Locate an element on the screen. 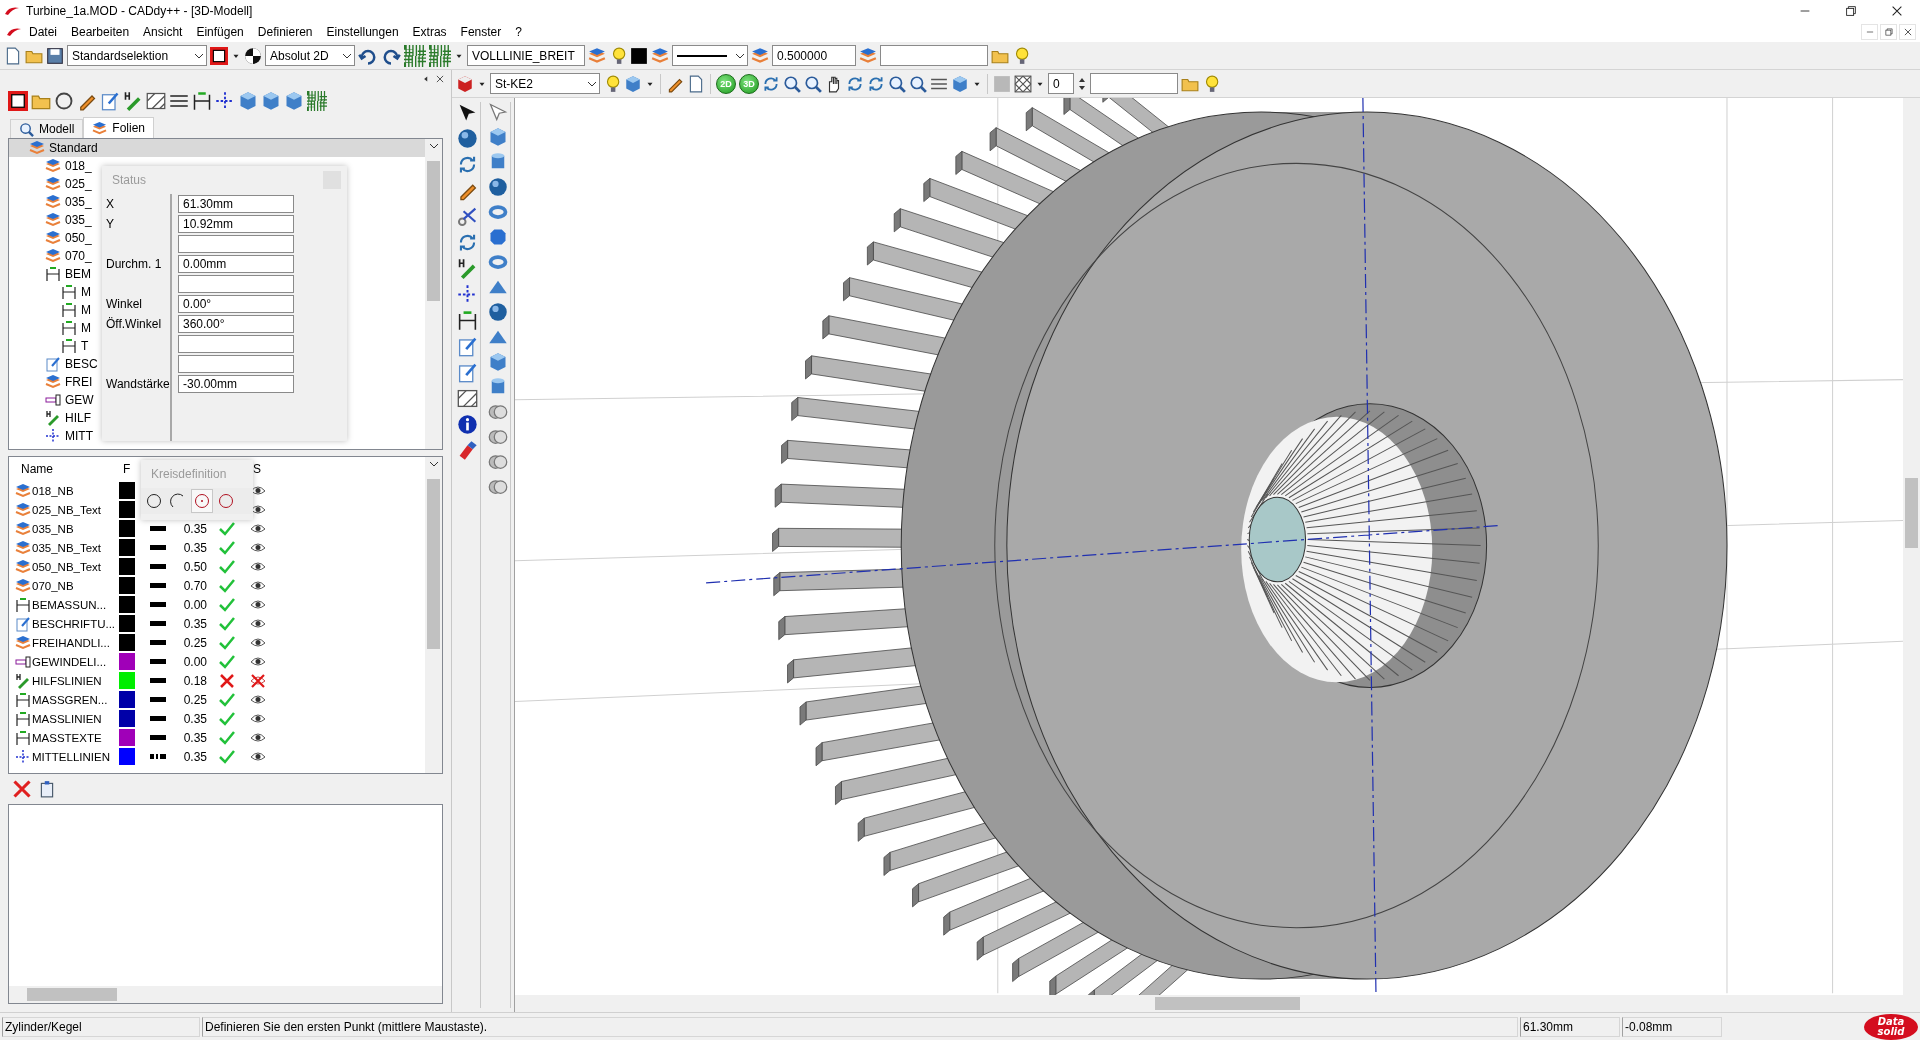  input-field: 0.00mm is located at coordinates (236, 264).